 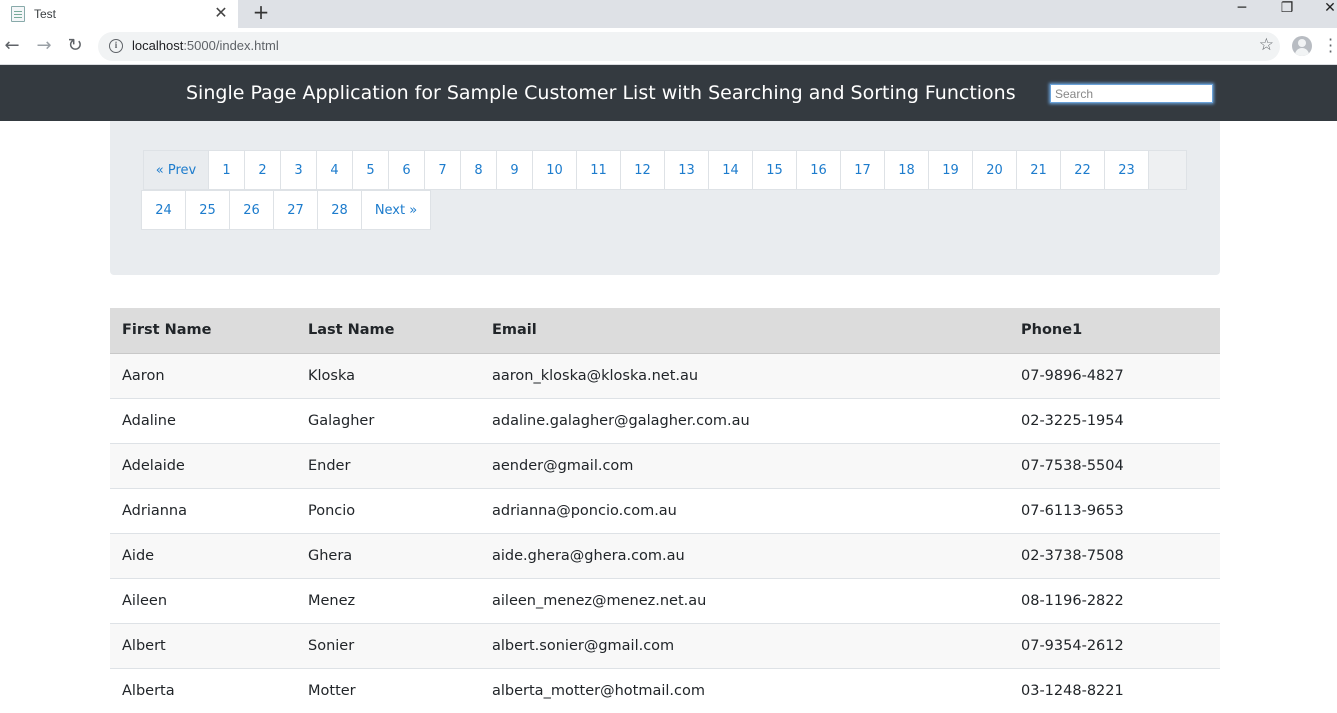 I want to click on phone-cell: 02-3225-1954, so click(x=1114, y=420).